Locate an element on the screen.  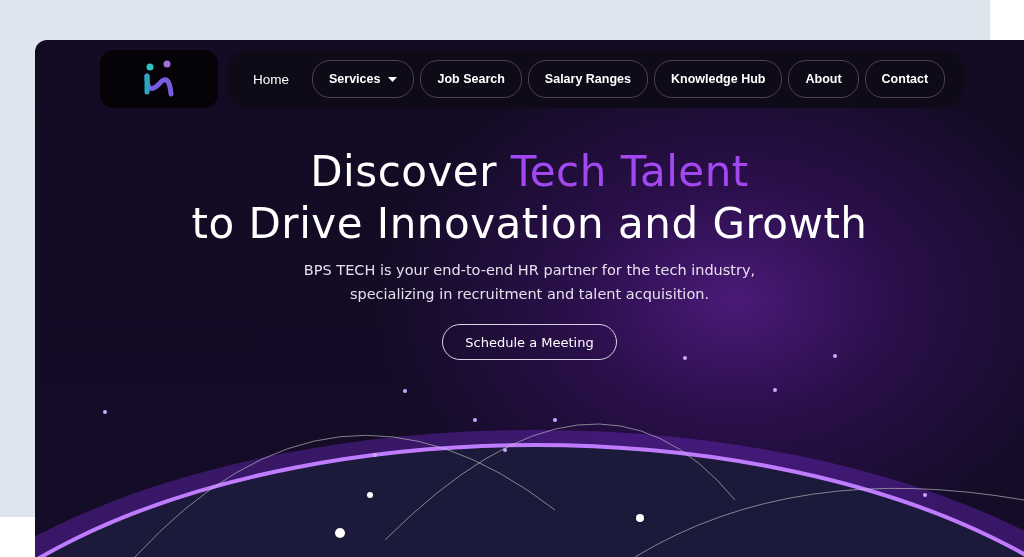
caret-icon is located at coordinates (393, 79).